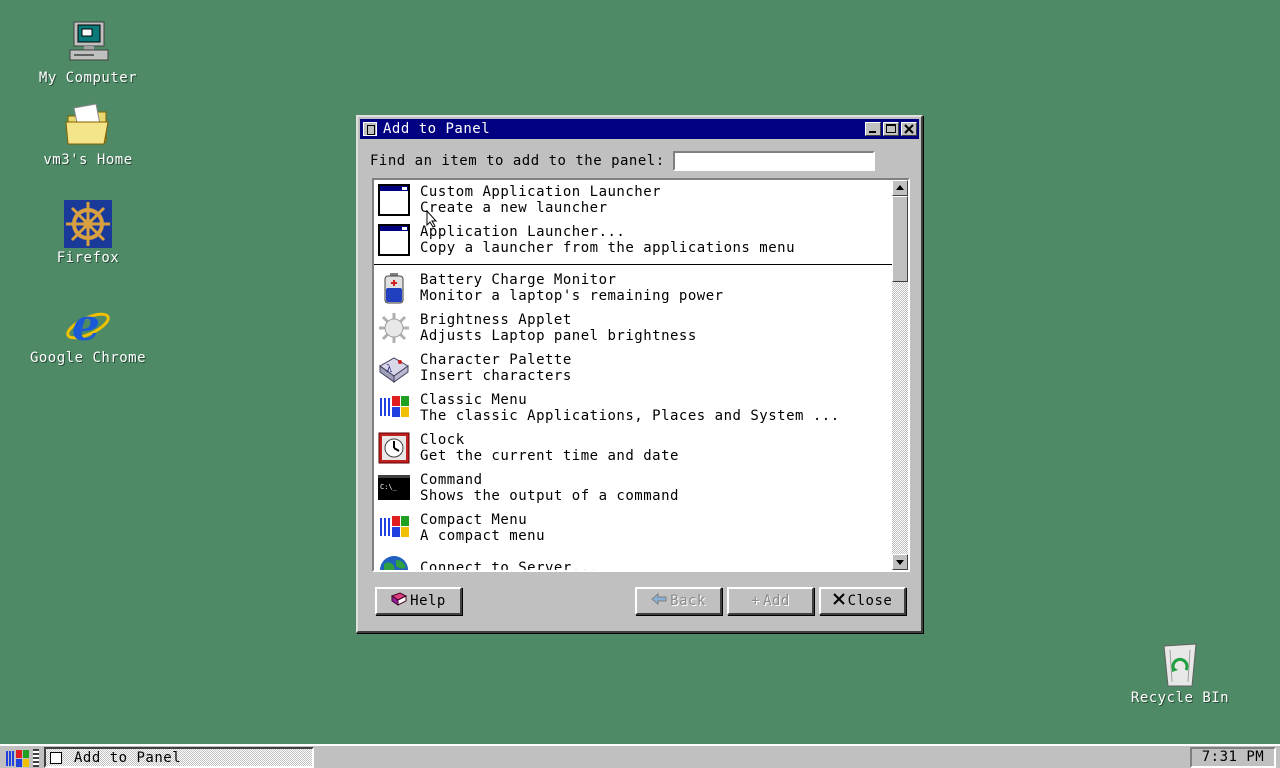 This screenshot has width=1280, height=768. I want to click on item-name: Brightness Applet, so click(496, 320).